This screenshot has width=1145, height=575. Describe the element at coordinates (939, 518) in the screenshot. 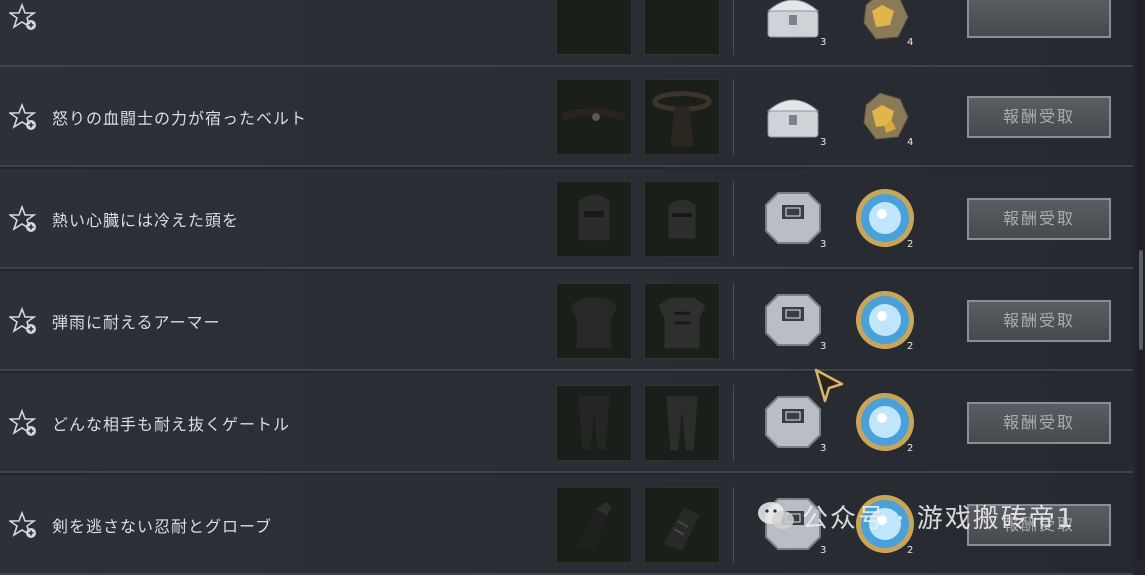

I see `watermark-text: 公众号 · 游戏搬砖帝1` at that location.